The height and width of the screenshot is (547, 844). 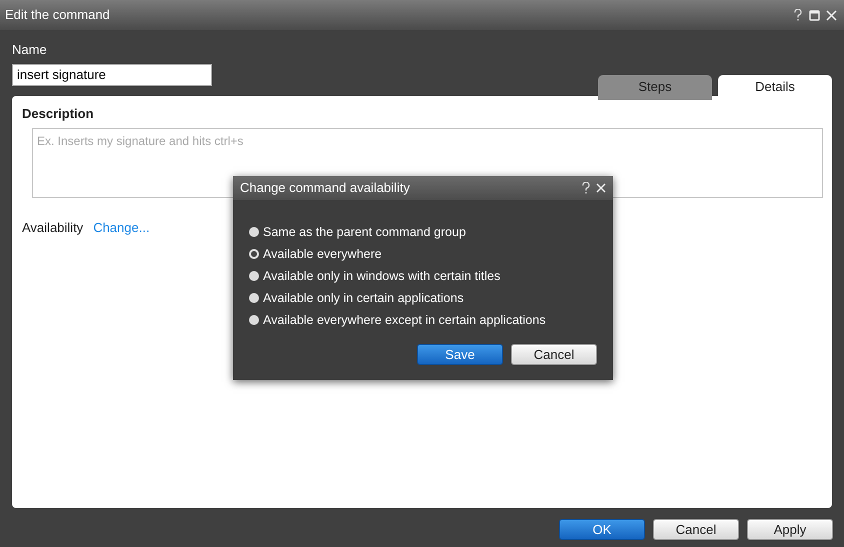 I want to click on description-label: Description, so click(x=58, y=113).